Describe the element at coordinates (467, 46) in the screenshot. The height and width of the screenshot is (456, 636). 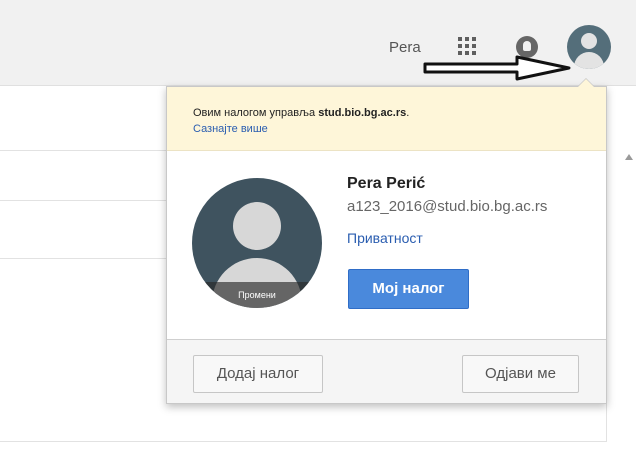
I see `apps-grid-icon` at that location.